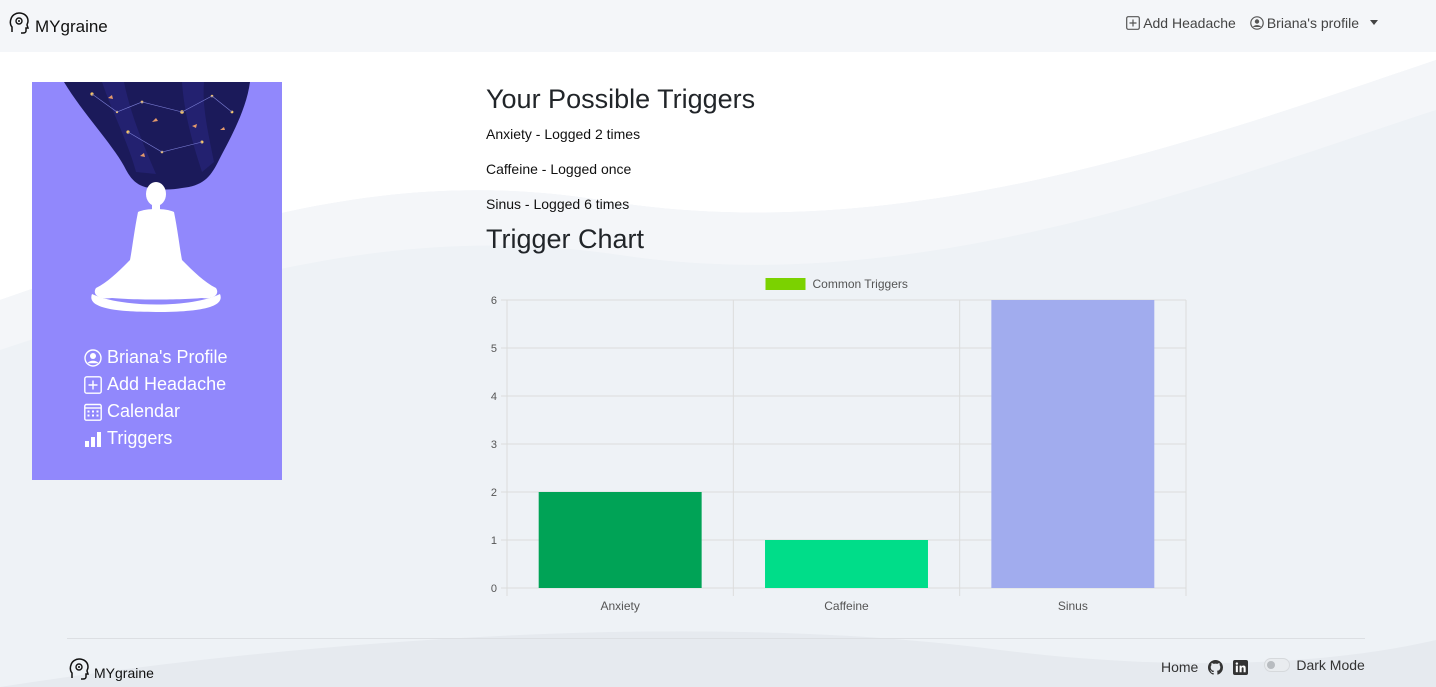 This screenshot has height=687, width=1436. What do you see at coordinates (1263, 665) in the screenshot?
I see `footer-links: Home Dark Mode` at bounding box center [1263, 665].